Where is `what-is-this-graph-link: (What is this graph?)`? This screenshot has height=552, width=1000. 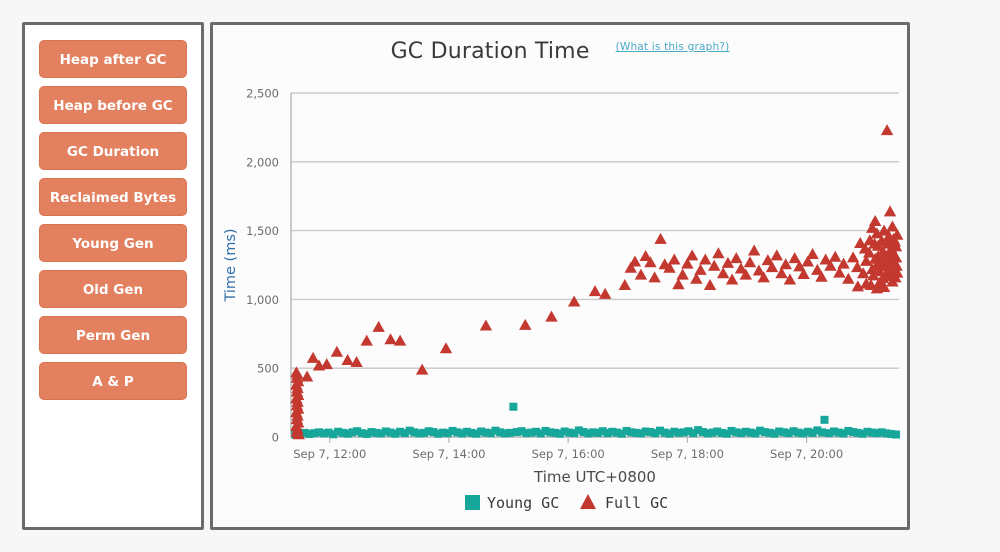 what-is-this-graph-link: (What is this graph?) is located at coordinates (673, 47).